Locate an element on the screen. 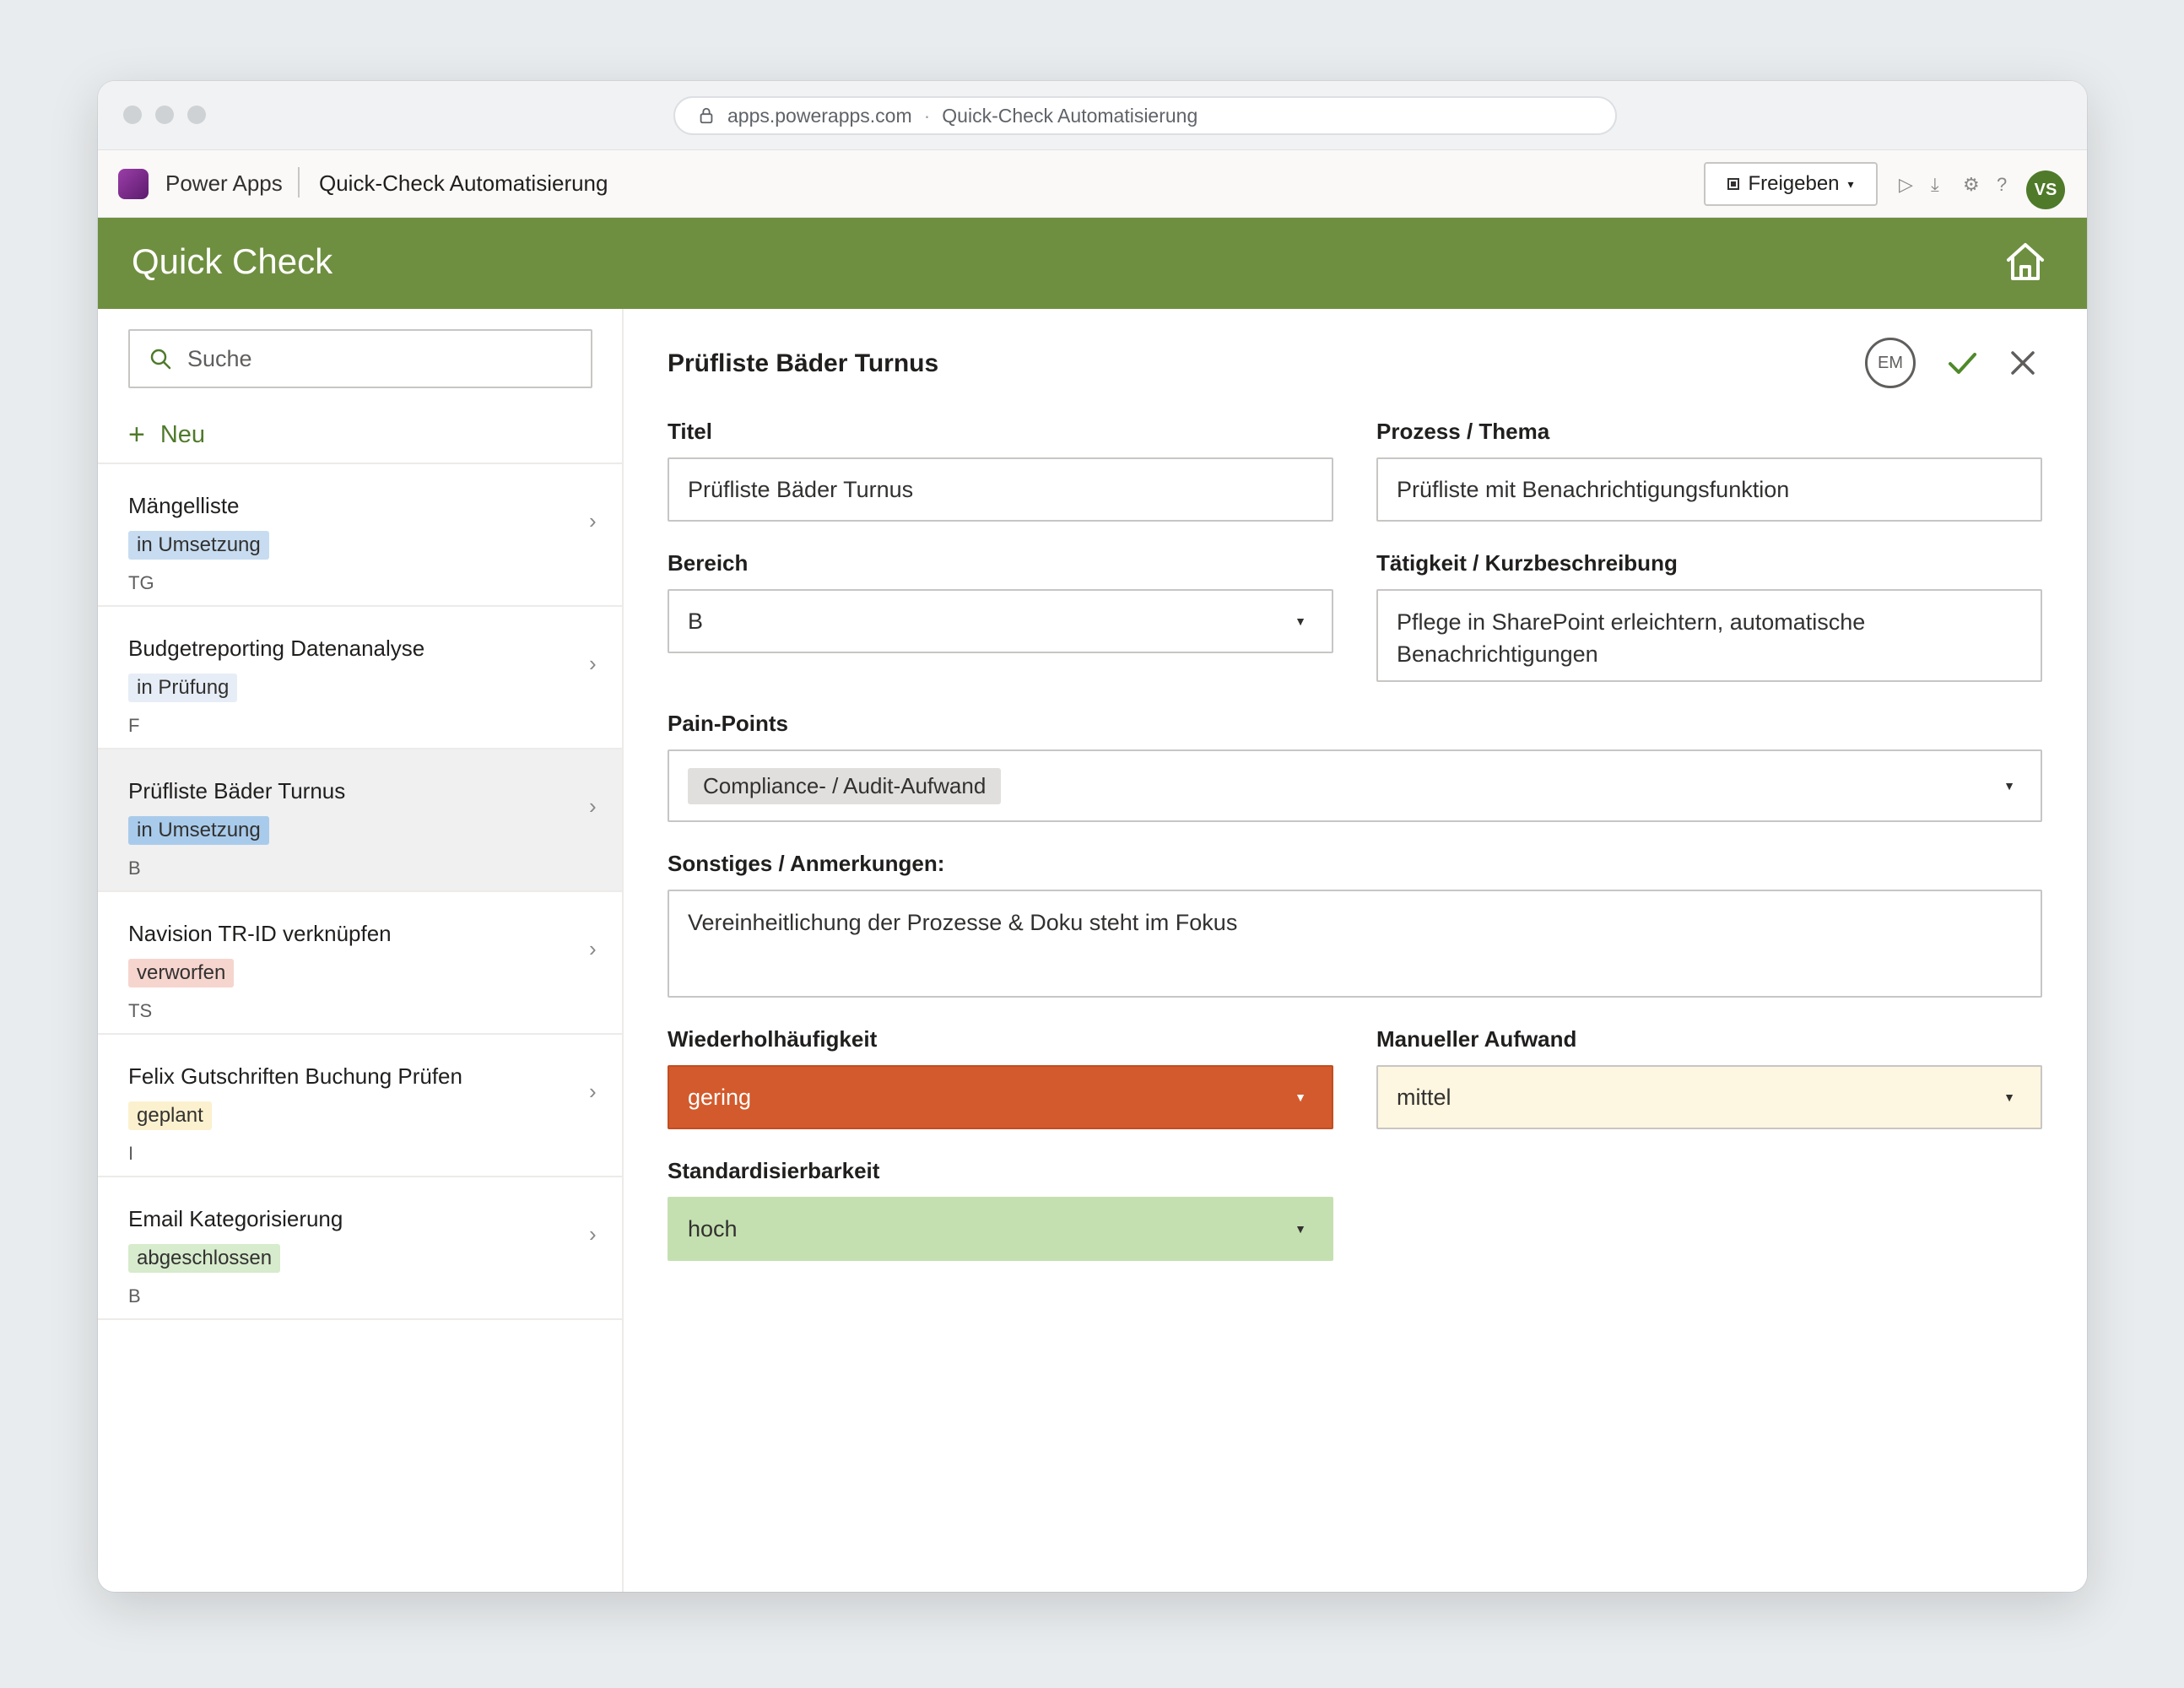 Image resolution: width=2184 pixels, height=1688 pixels. lock-icon is located at coordinates (706, 115).